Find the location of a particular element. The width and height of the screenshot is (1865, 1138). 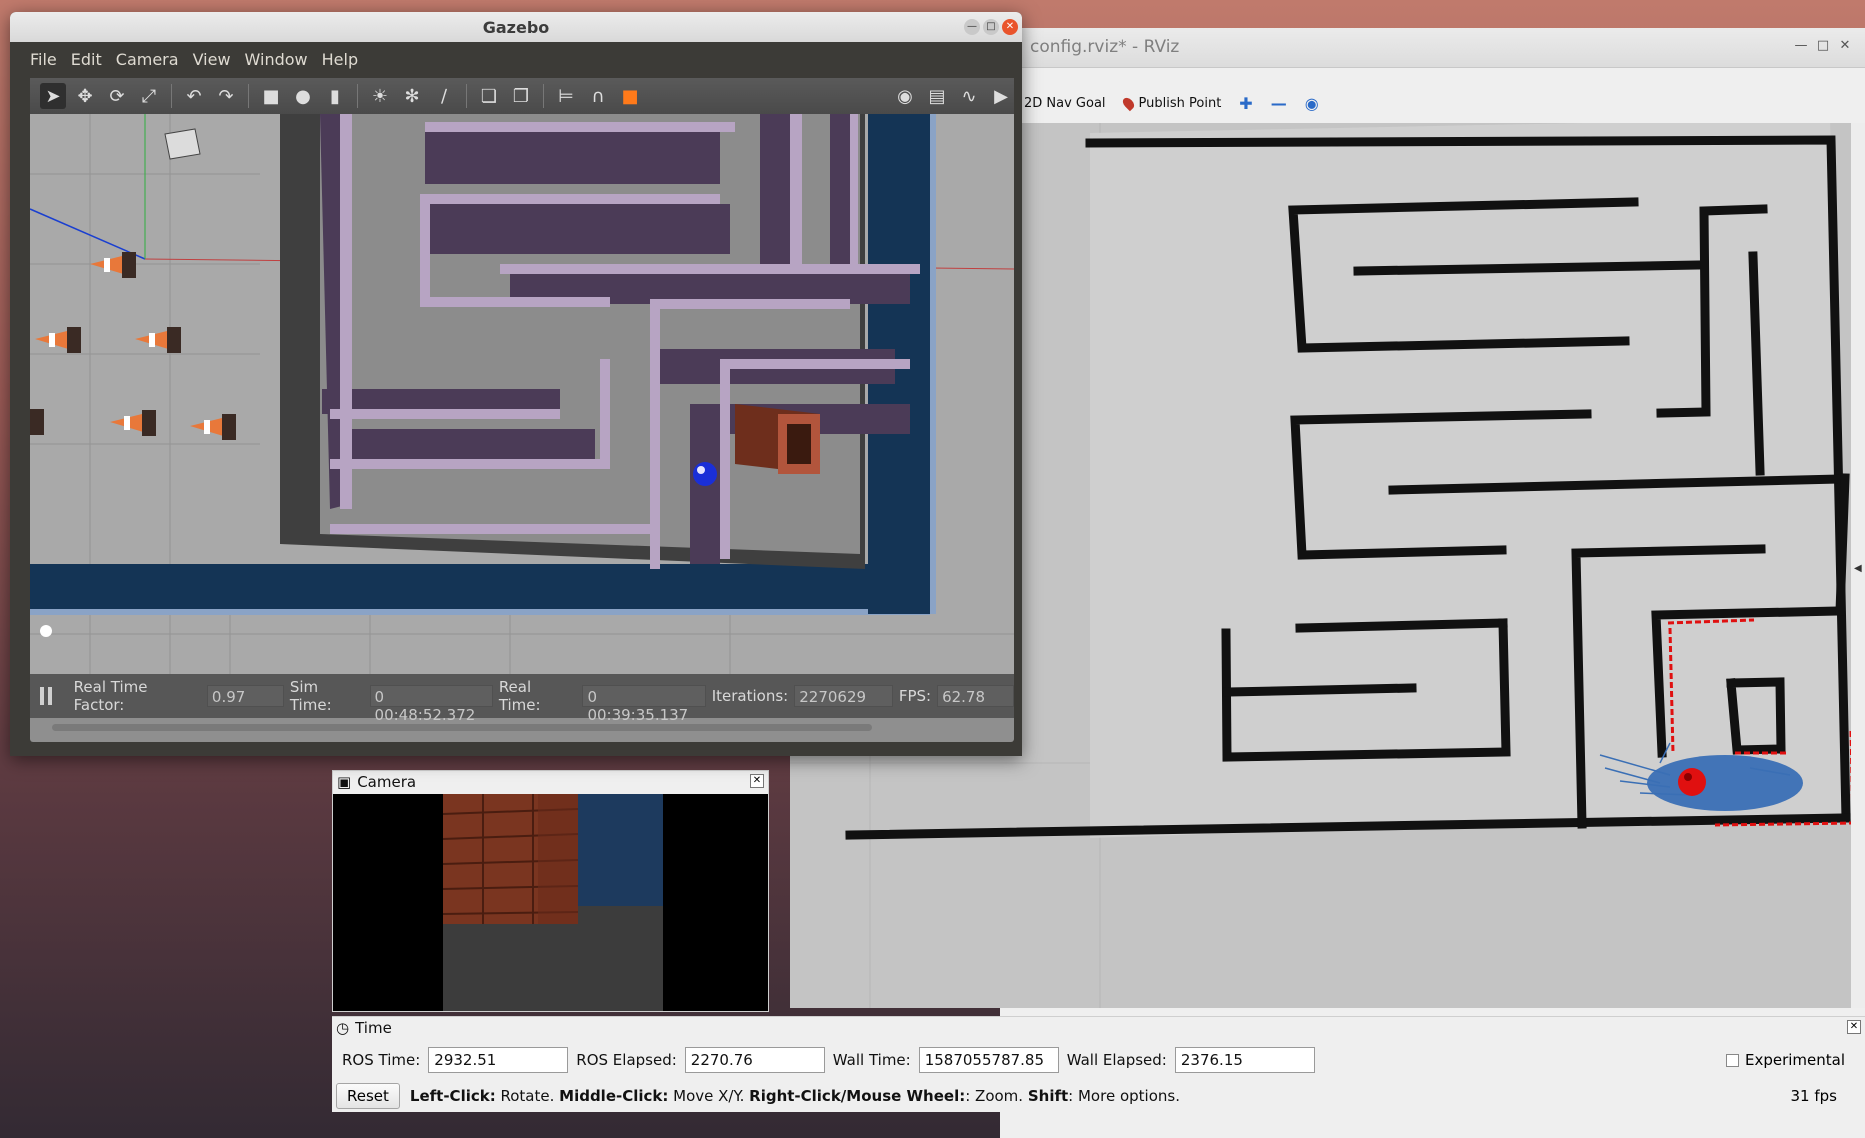

sim-time-label: Sim Time: is located at coordinates (310, 696).